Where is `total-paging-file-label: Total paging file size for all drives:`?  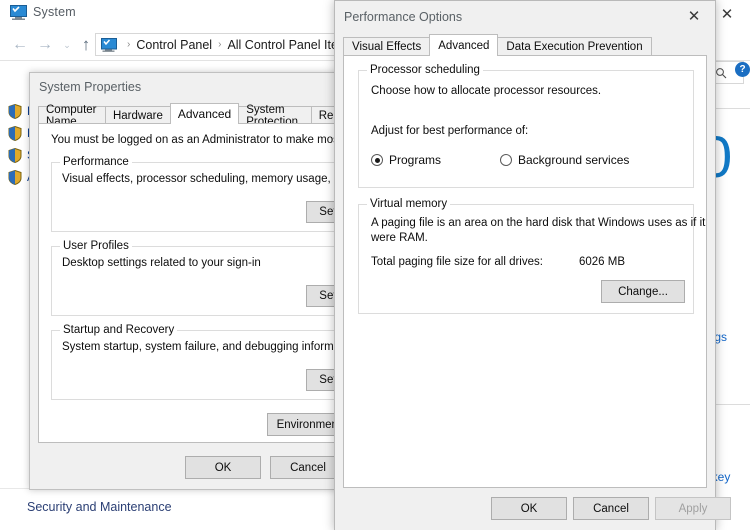 total-paging-file-label: Total paging file size for all drives: is located at coordinates (457, 262).